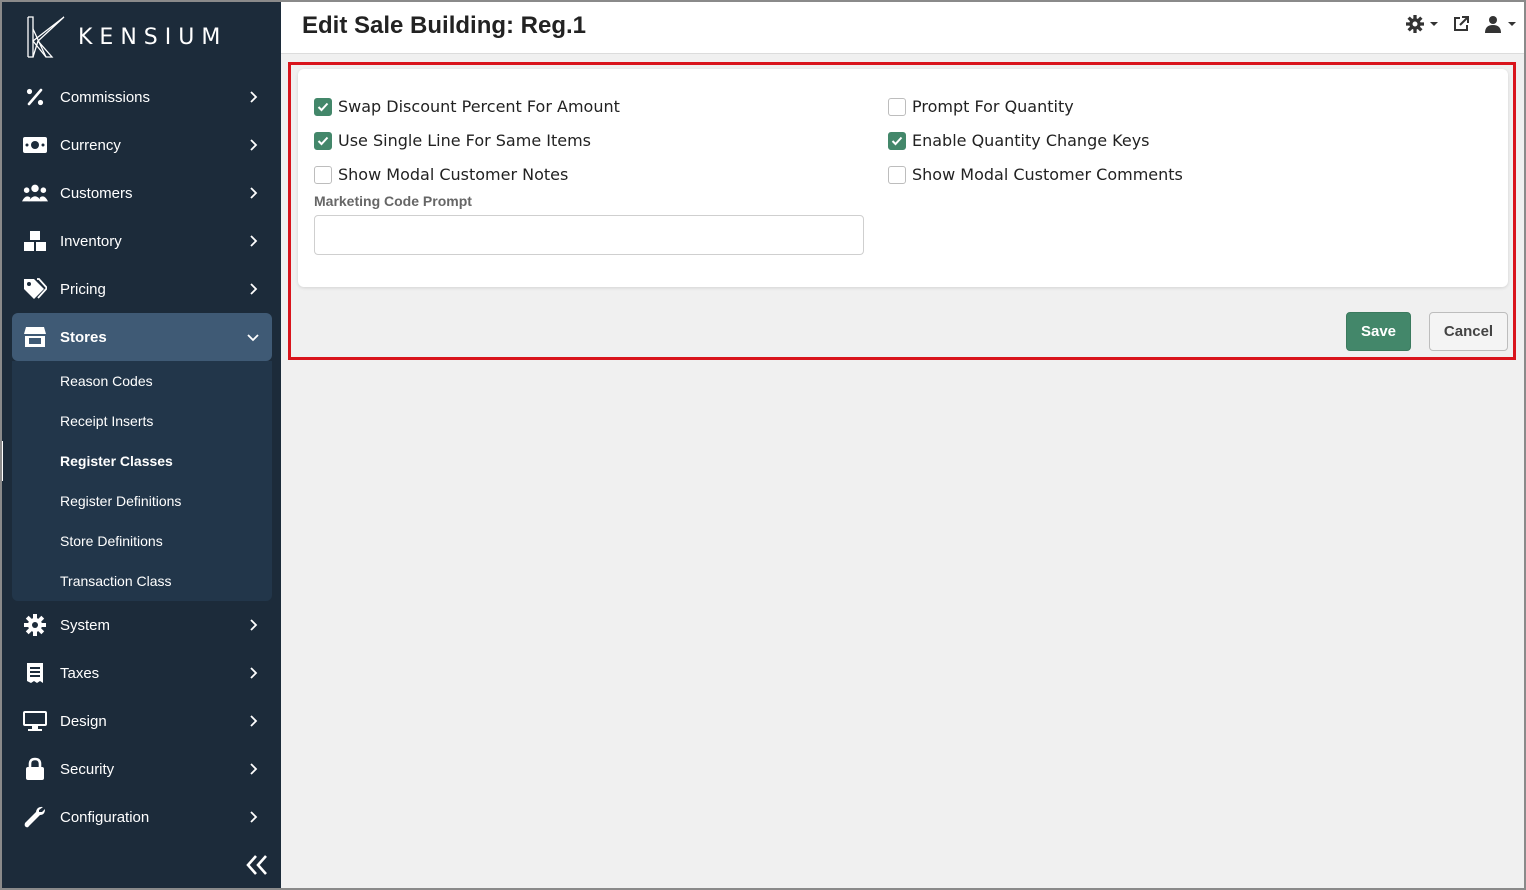 This screenshot has width=1526, height=890. What do you see at coordinates (142, 721) in the screenshot?
I see `sidebar-item-design: Design` at bounding box center [142, 721].